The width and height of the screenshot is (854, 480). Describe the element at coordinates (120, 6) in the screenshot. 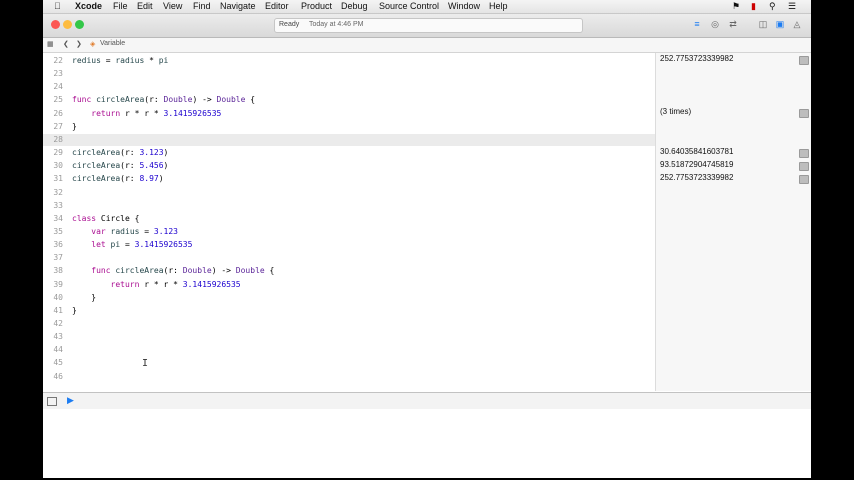

I see `menu-file: File` at that location.